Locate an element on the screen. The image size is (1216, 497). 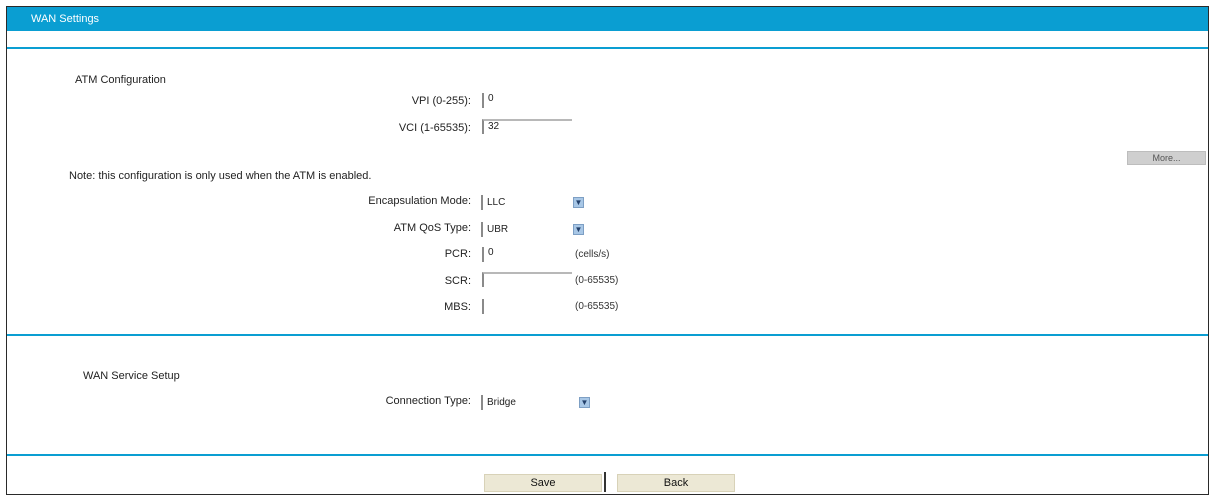
vpi-input: 0 is located at coordinates (527, 100).